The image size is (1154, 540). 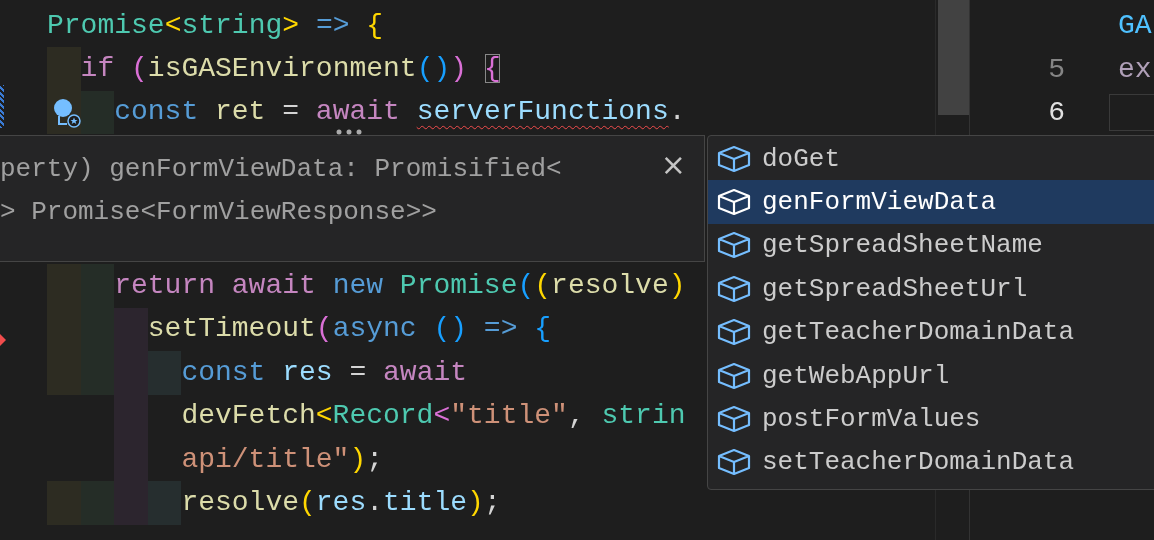 I want to click on suggestion-label: getSpreadSheetUrl, so click(x=895, y=288).